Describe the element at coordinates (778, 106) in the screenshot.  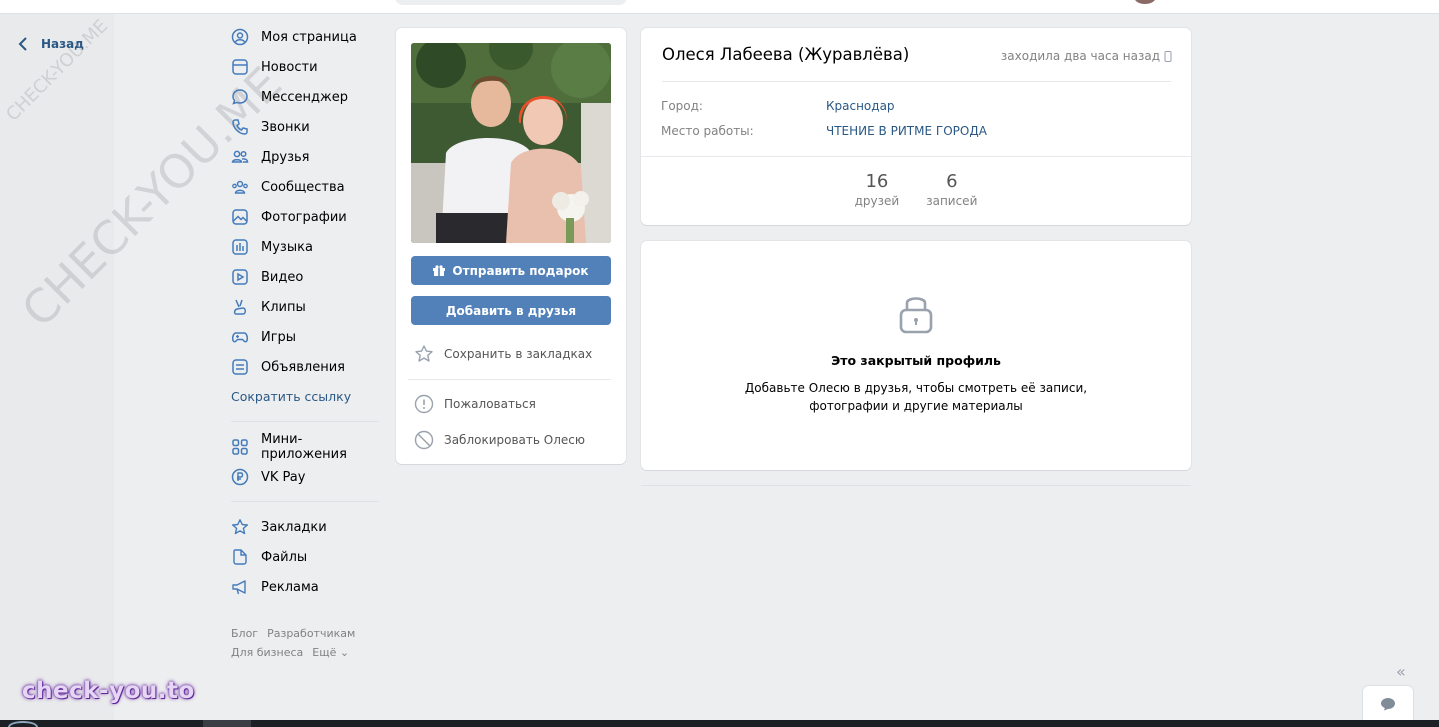
I see `info-row-city: Город: Краснодар` at that location.